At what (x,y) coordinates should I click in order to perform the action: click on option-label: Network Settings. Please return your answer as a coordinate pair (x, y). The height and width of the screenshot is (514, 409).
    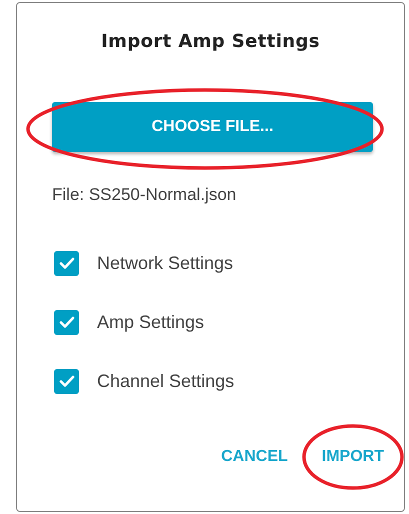
    Looking at the image, I should click on (165, 263).